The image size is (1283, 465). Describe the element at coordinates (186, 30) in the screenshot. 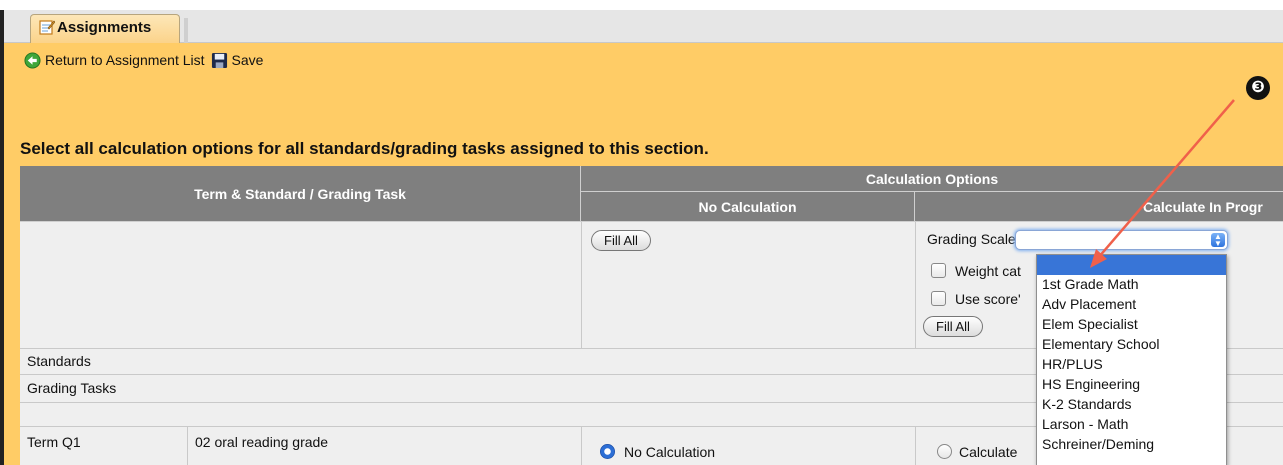

I see `tab-divider` at that location.